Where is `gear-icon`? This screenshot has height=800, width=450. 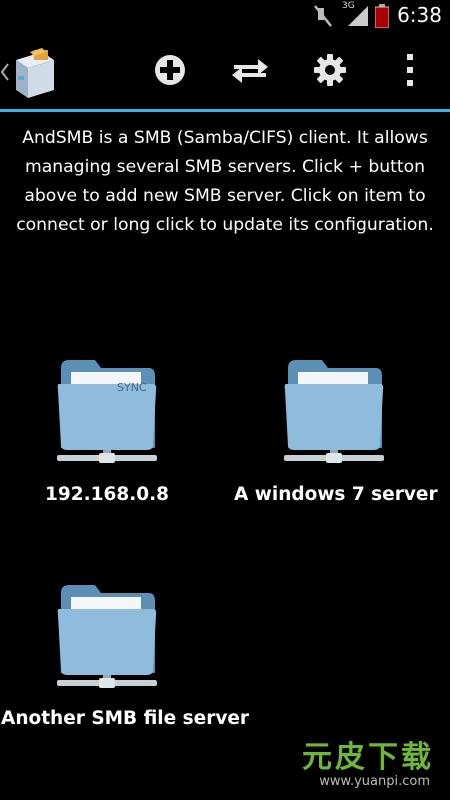
gear-icon is located at coordinates (330, 70).